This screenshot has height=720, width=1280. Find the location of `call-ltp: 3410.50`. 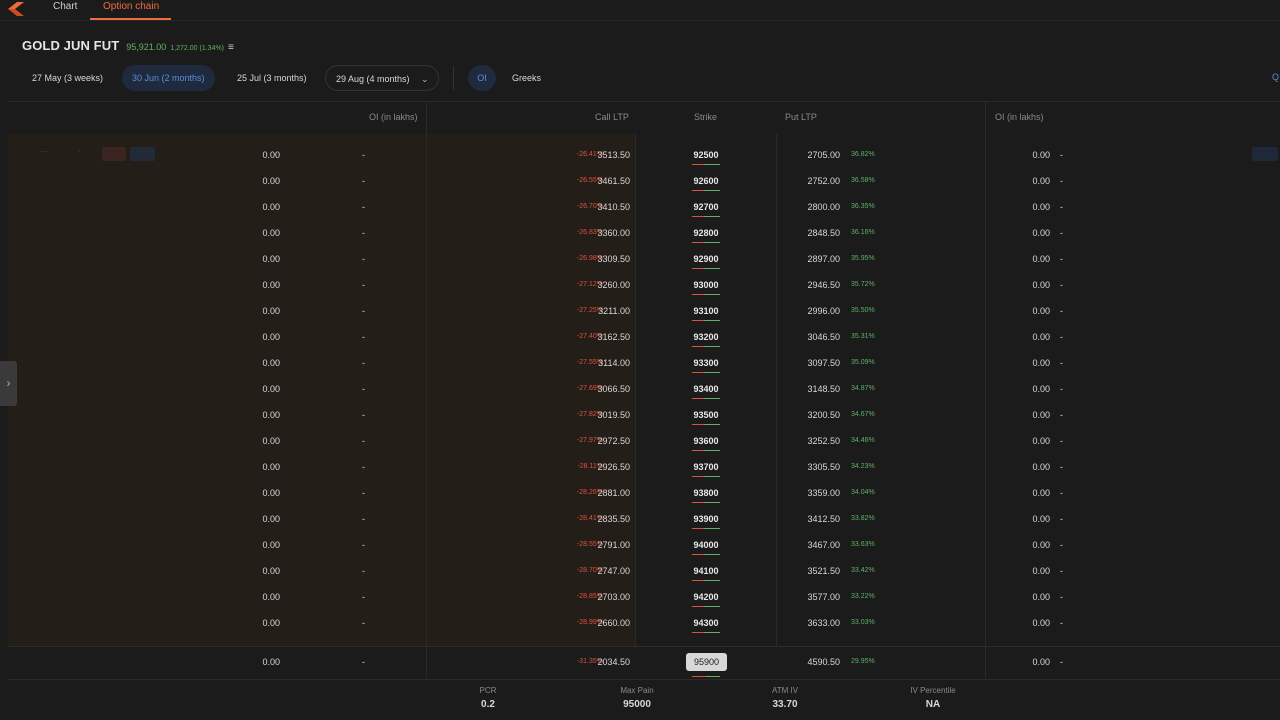

call-ltp: 3410.50 is located at coordinates (600, 207).